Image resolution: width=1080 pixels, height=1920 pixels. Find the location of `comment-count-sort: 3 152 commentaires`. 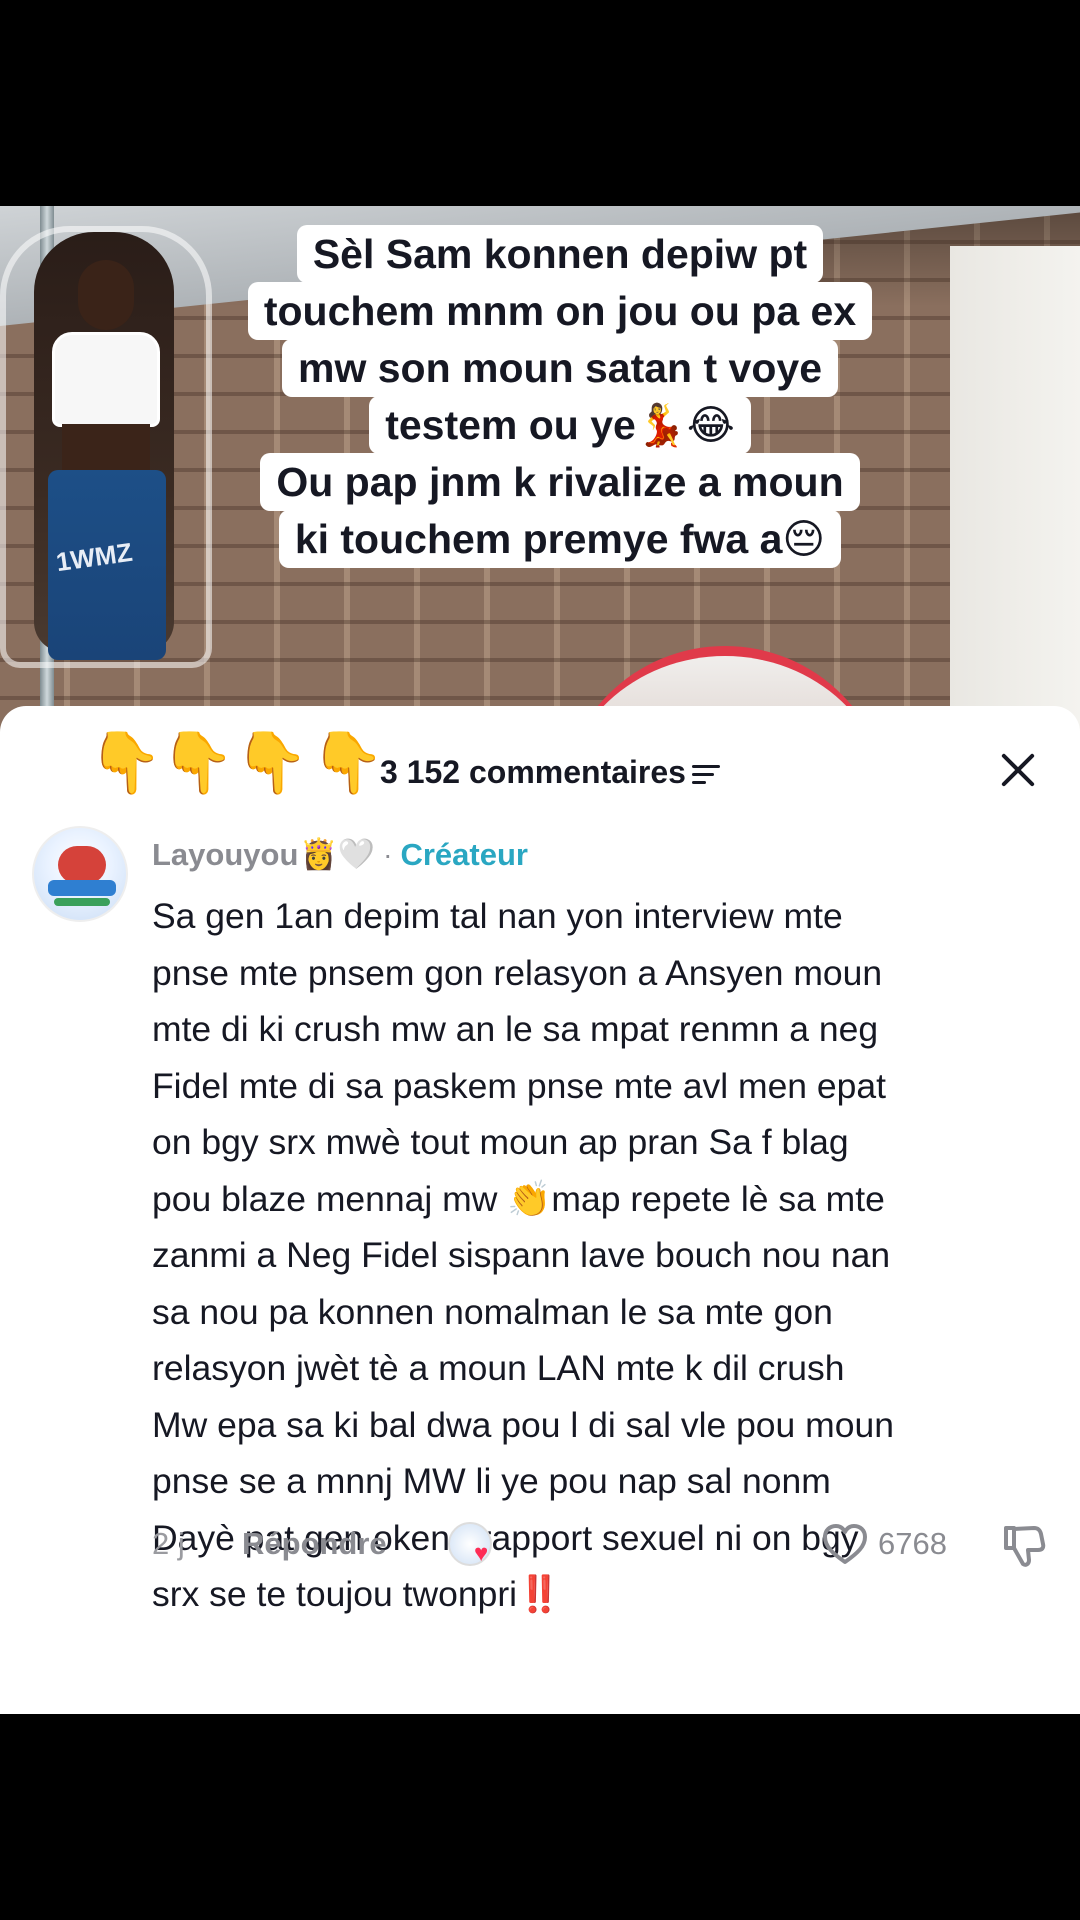

comment-count-sort: 3 152 commentaires is located at coordinates (551, 772).